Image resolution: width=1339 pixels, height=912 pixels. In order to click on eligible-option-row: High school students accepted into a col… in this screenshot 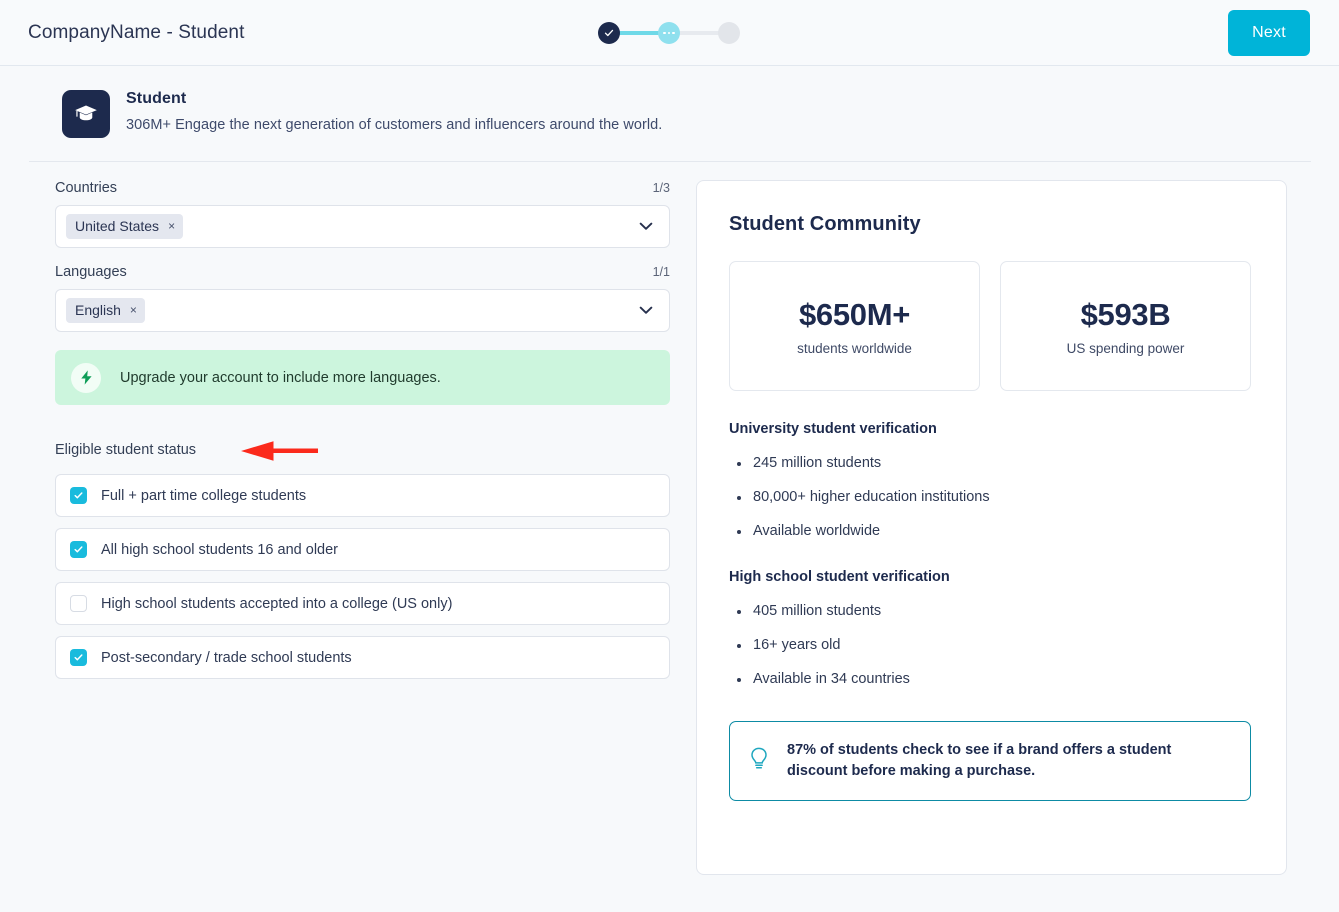, I will do `click(362, 603)`.